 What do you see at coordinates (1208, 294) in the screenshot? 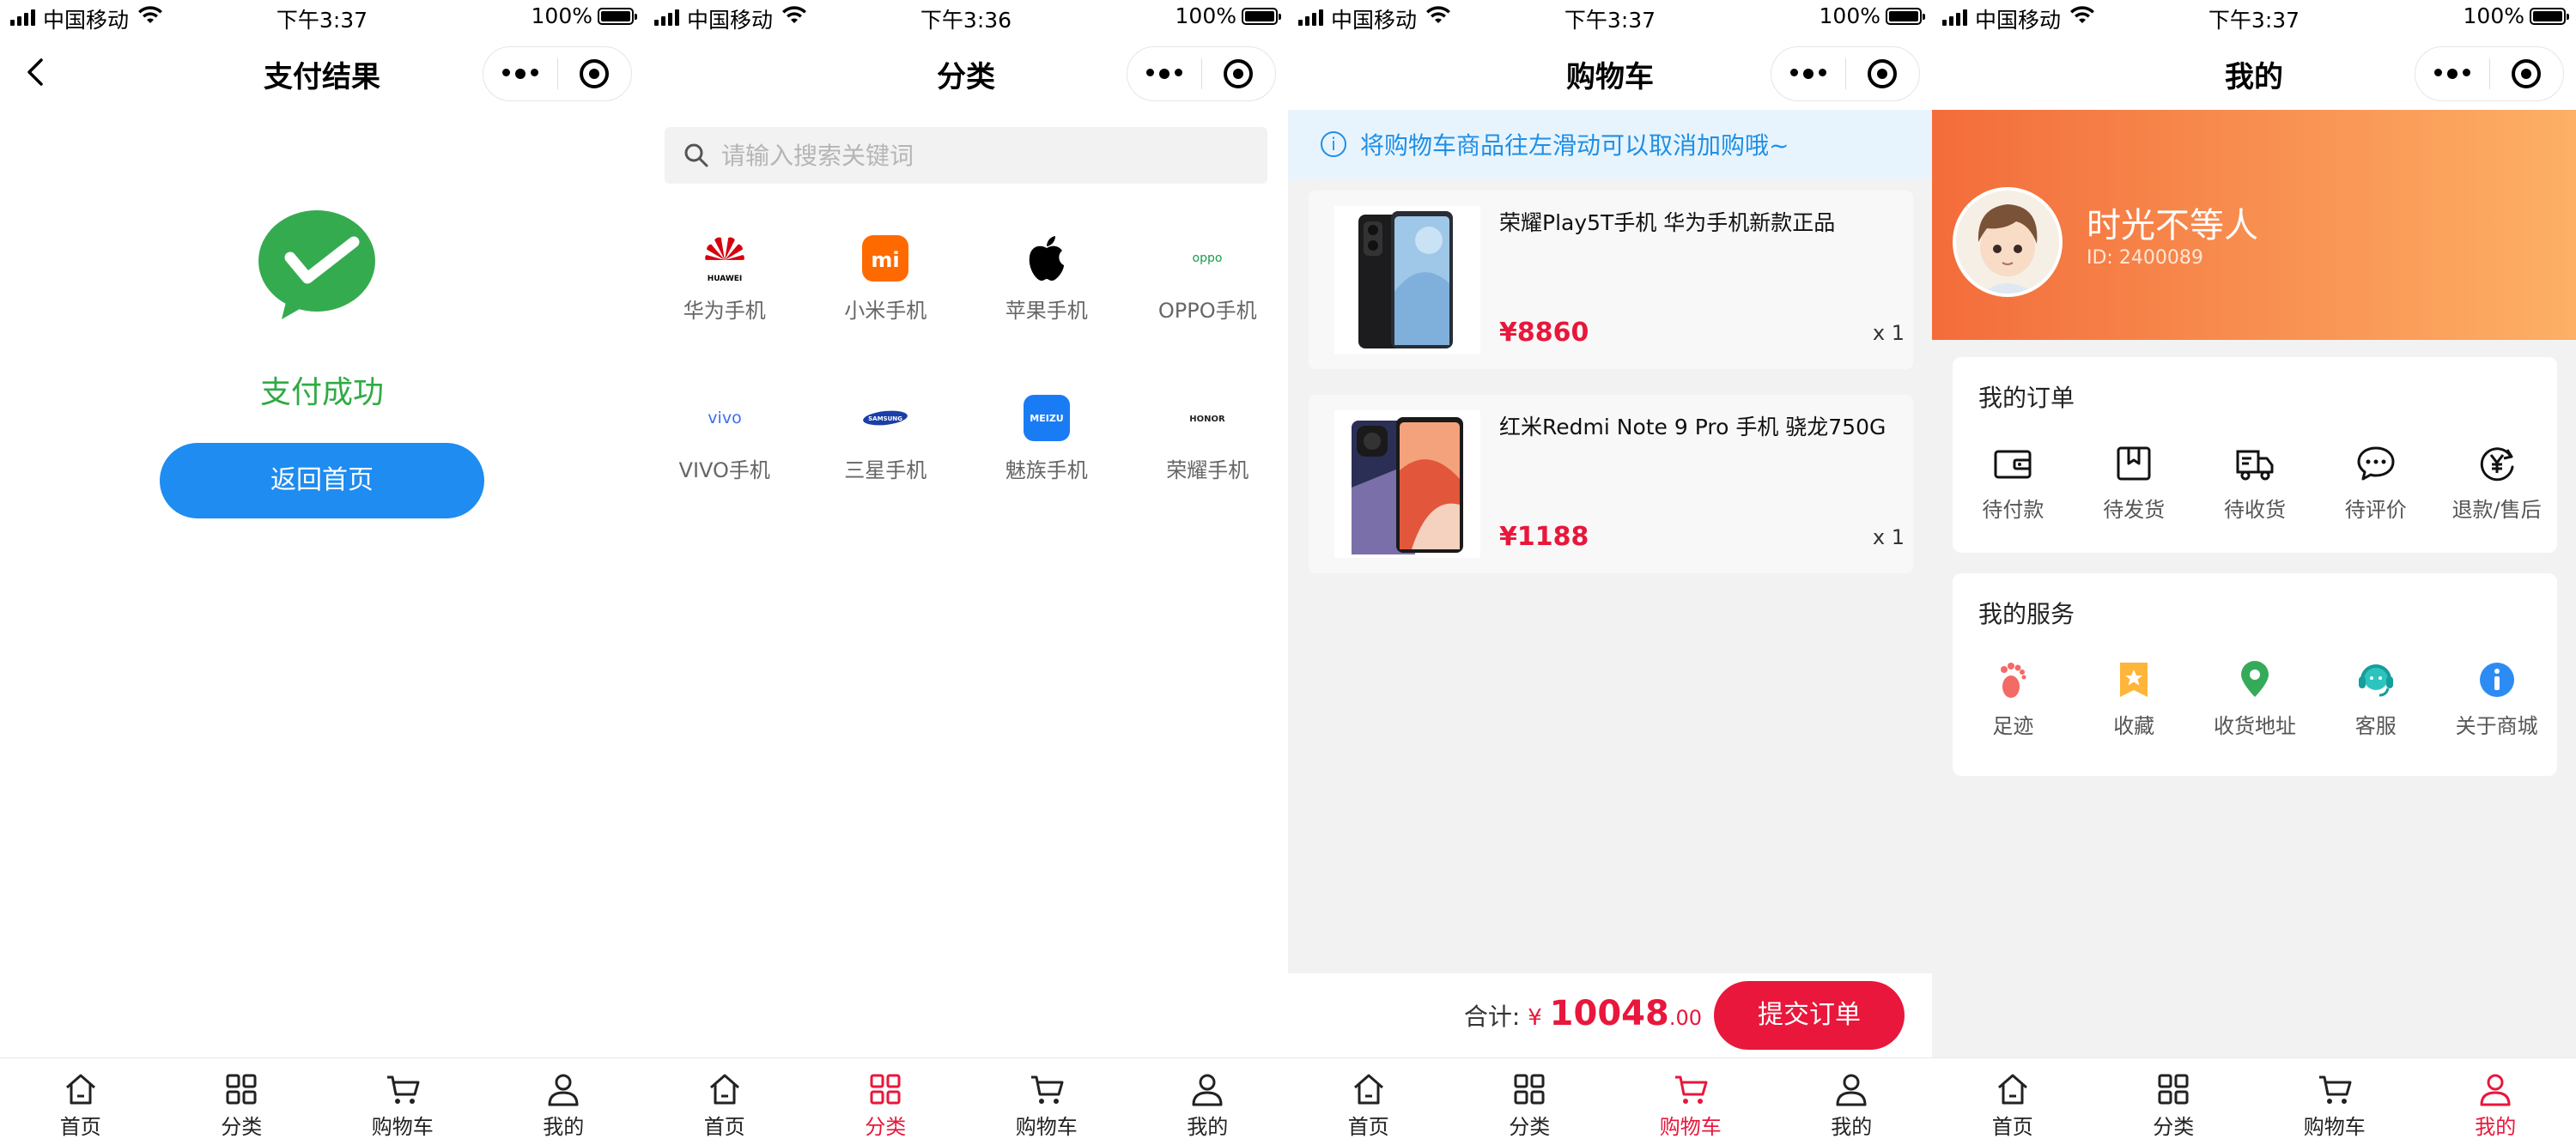
I see `brand-item-oppo: oppo OPPO手机` at bounding box center [1208, 294].